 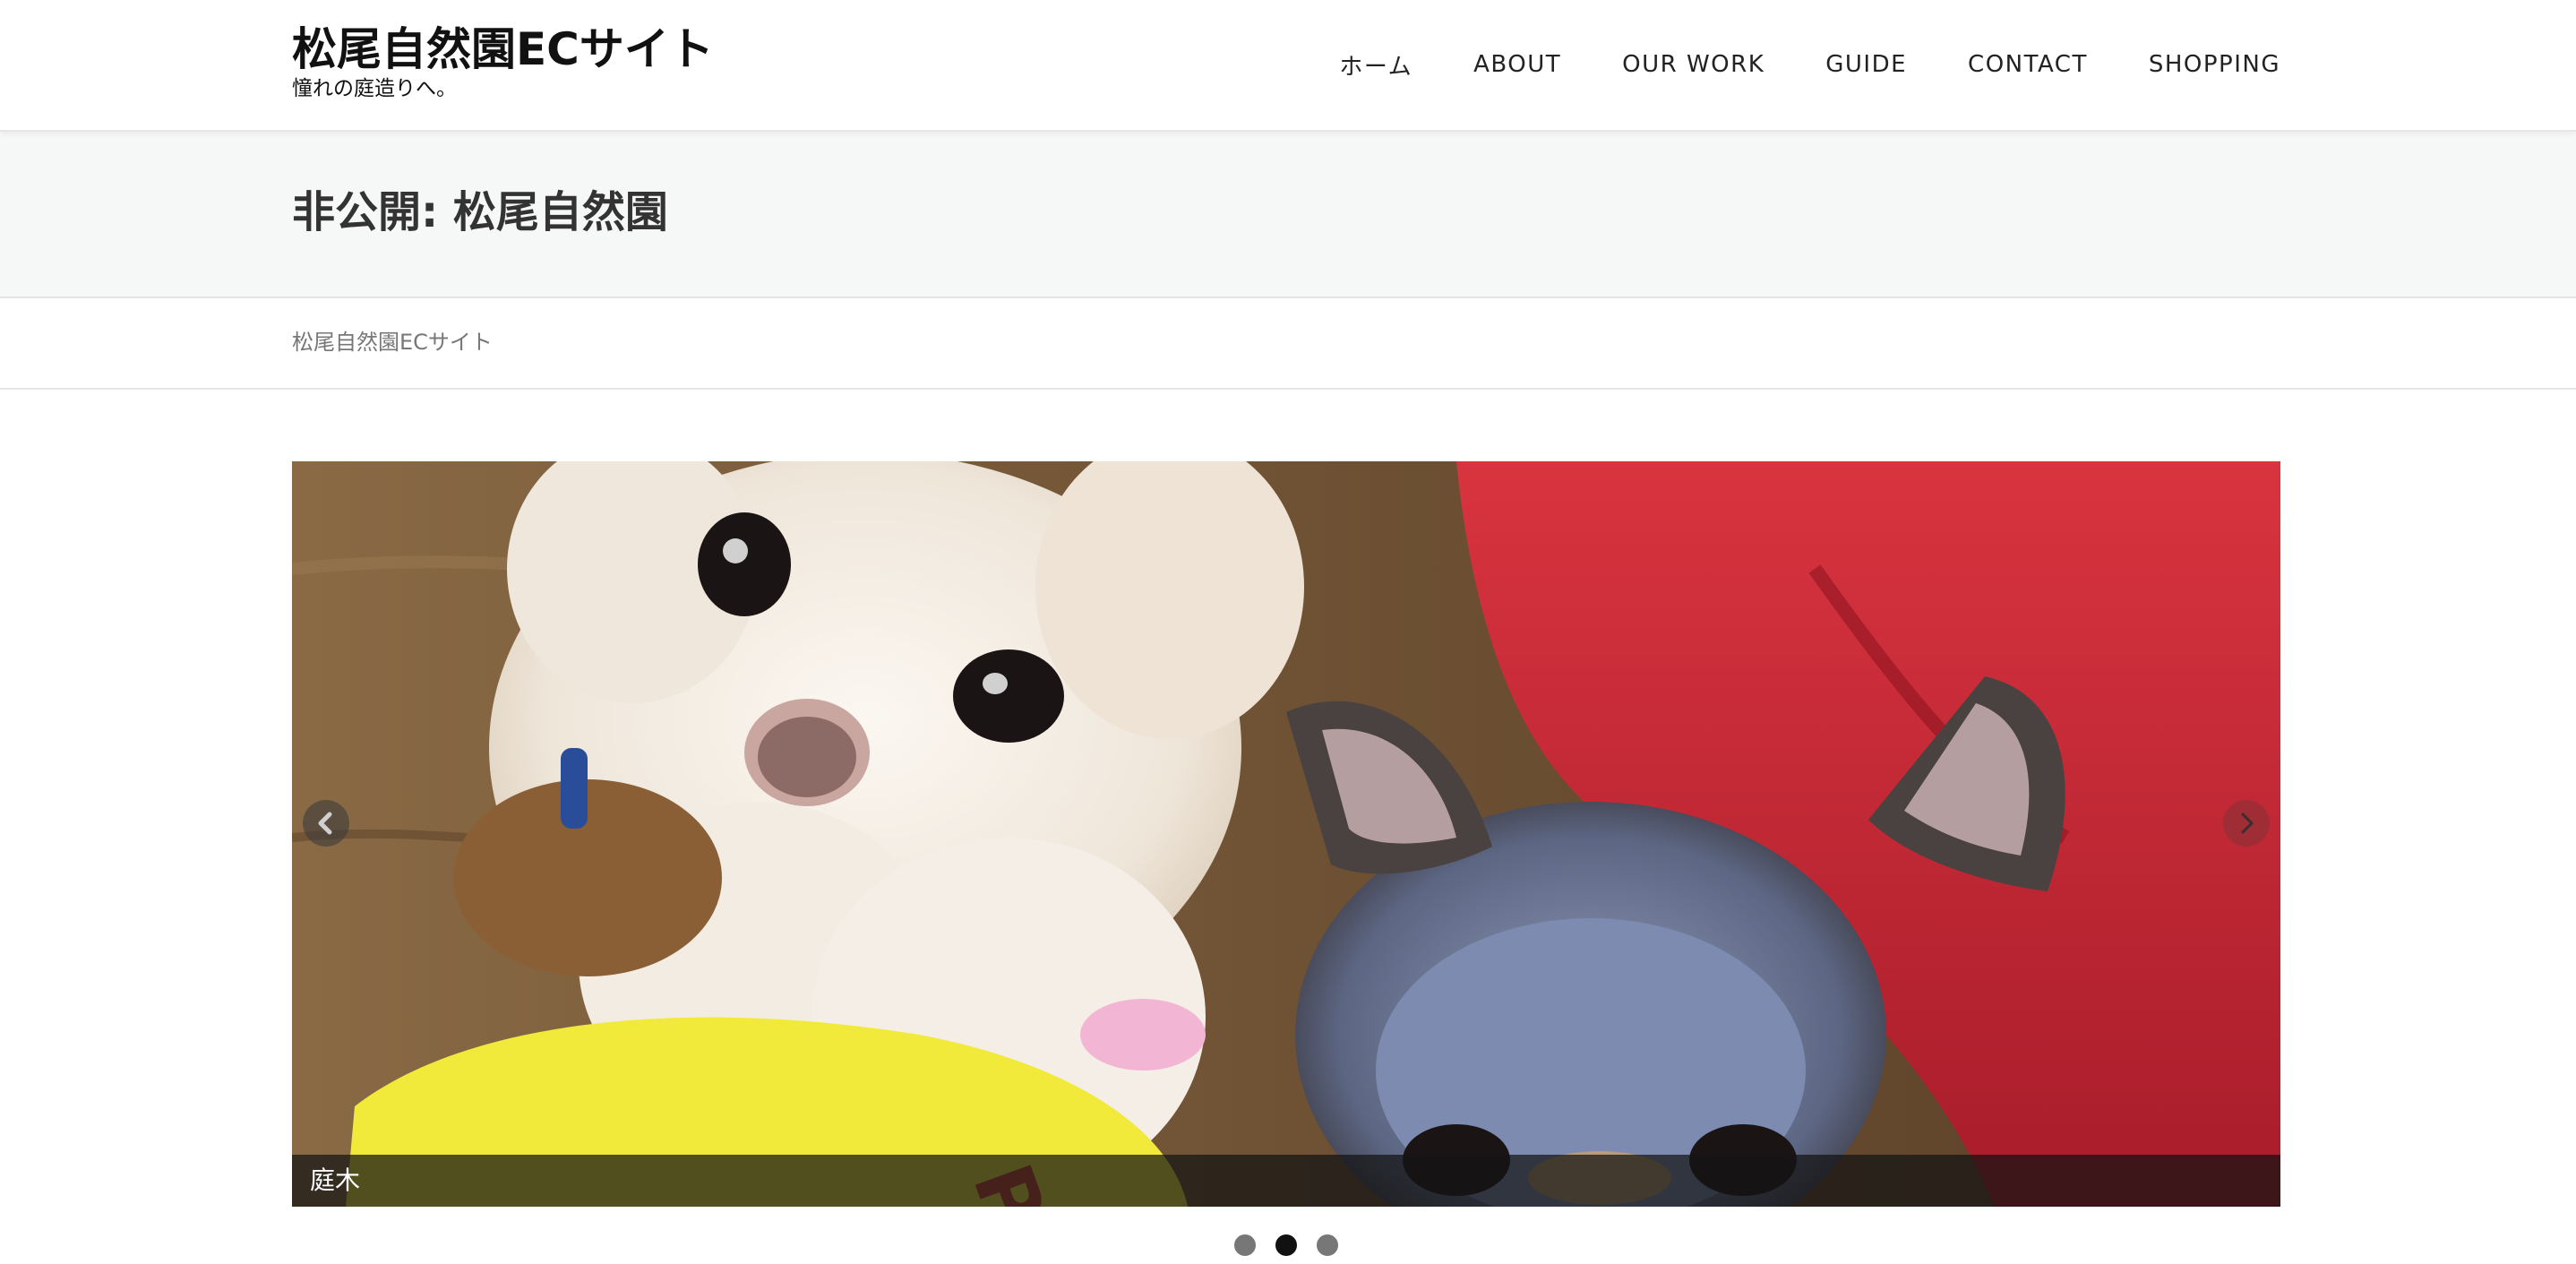 I want to click on chevron-left-icon, so click(x=325, y=823).